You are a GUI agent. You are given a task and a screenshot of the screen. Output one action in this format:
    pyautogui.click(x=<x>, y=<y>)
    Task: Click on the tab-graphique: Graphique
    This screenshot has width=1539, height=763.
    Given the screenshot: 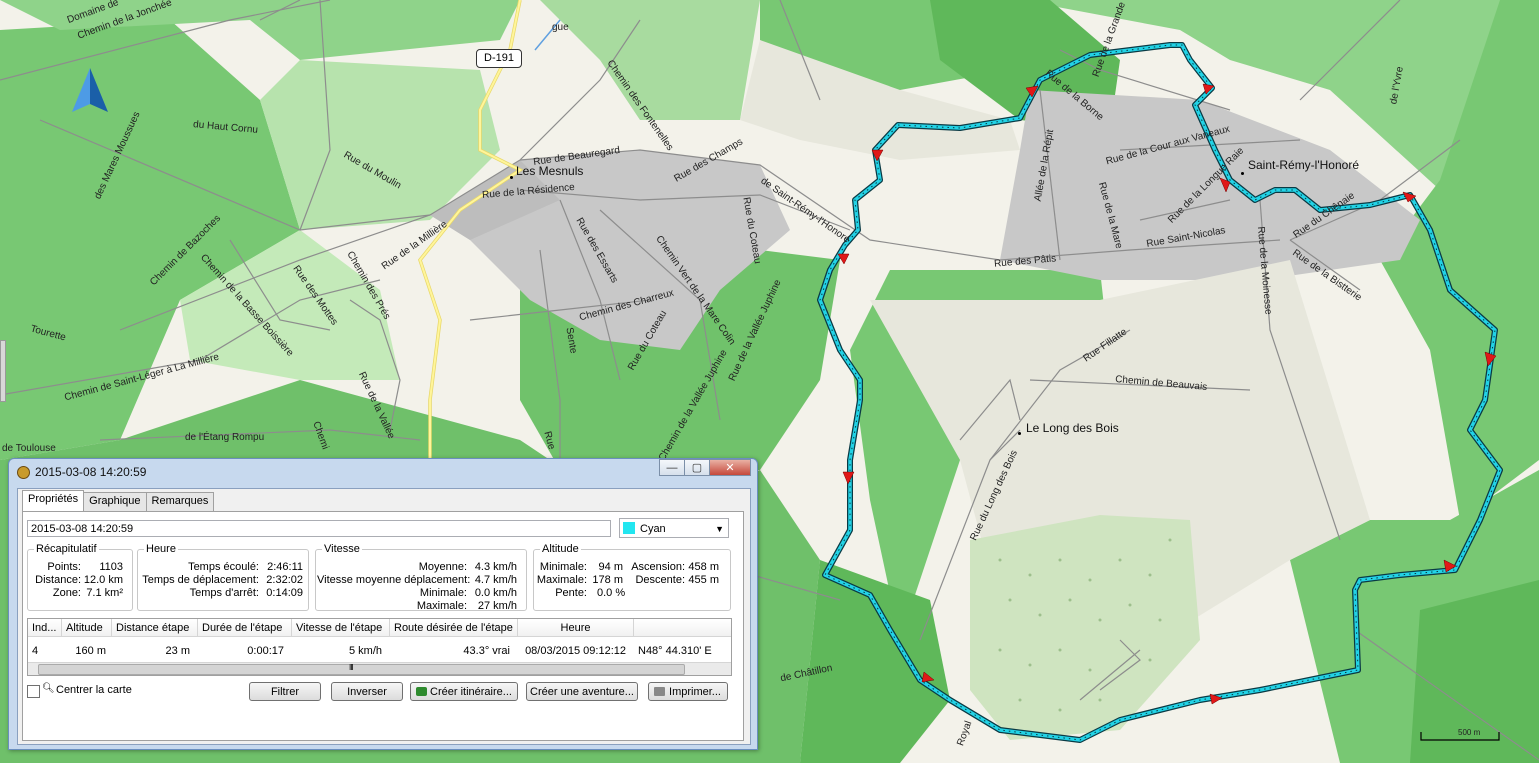 What is the action you would take?
    pyautogui.click(x=115, y=502)
    